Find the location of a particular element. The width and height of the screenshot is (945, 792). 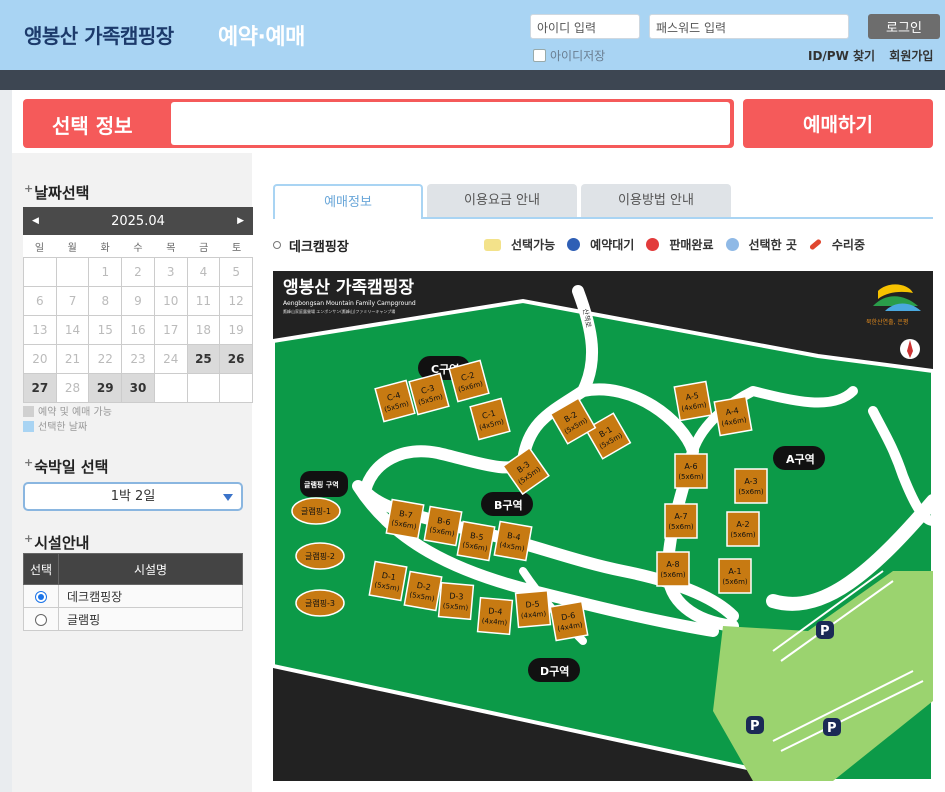

campsite-name: A-3 is located at coordinates (750, 481).